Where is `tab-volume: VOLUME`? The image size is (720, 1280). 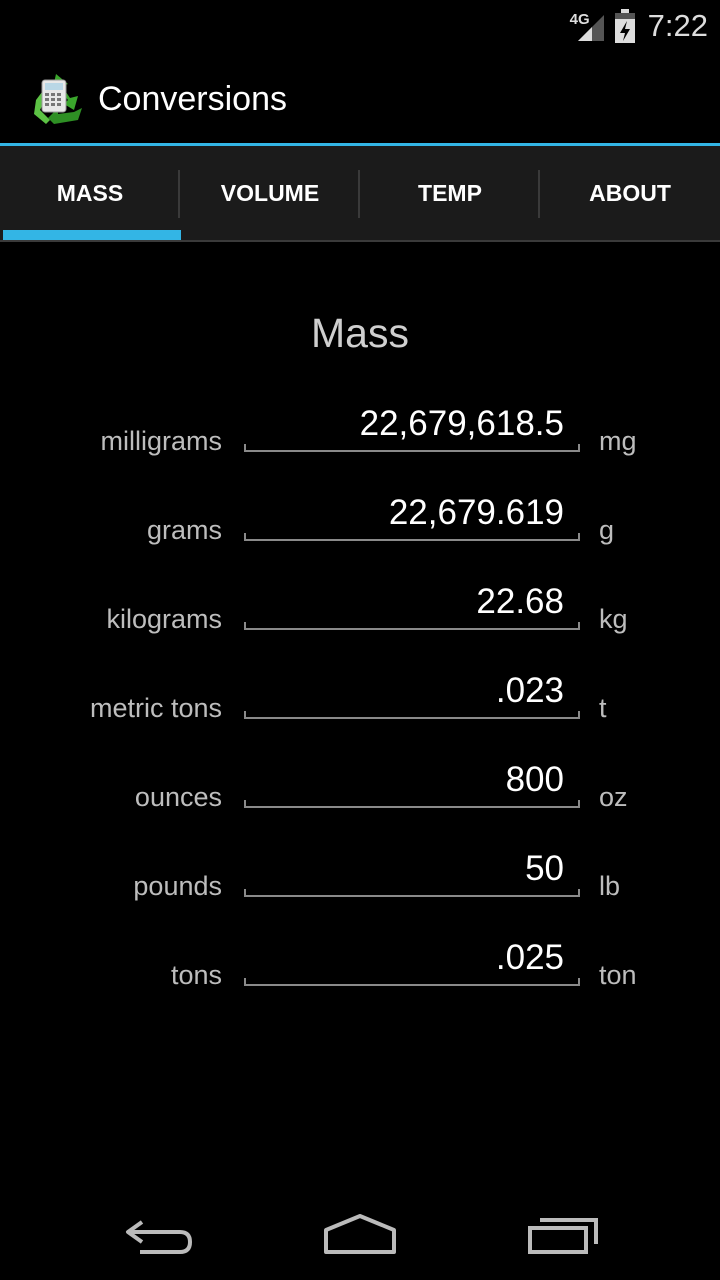
tab-volume: VOLUME is located at coordinates (270, 193).